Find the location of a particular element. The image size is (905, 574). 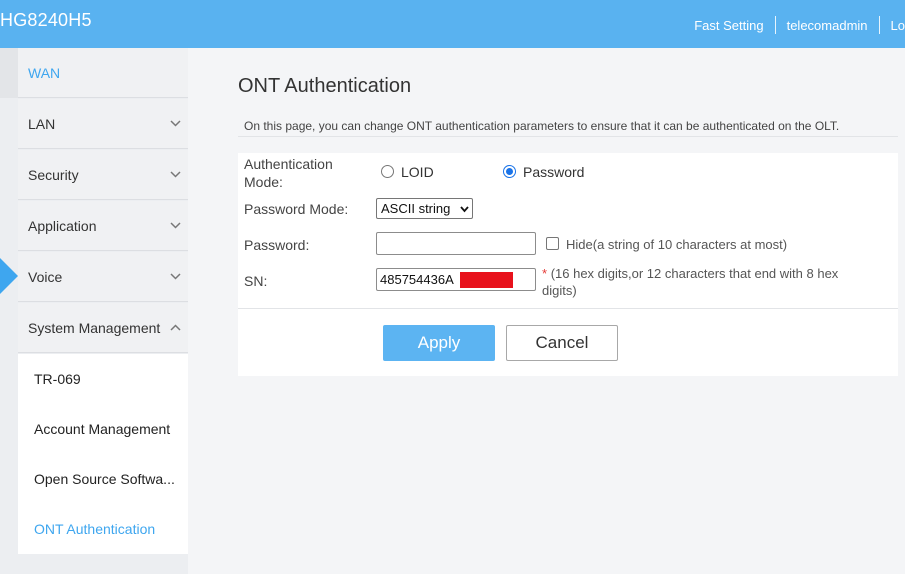

loid-radio-label: LOID is located at coordinates (417, 172).